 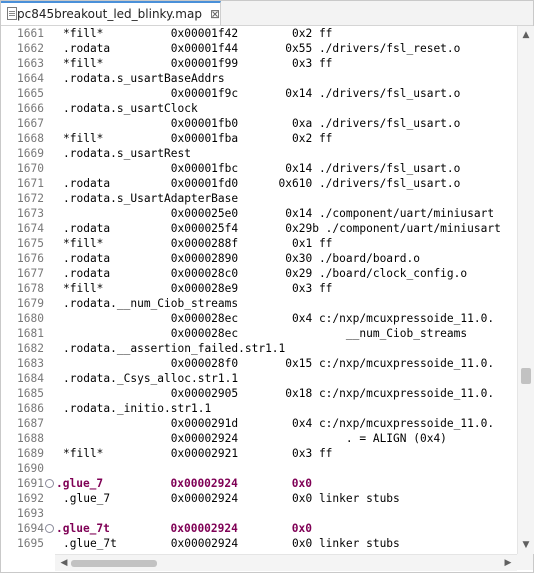 I want to click on code-line: 1666 .rodata.s_usartClock, so click(x=259, y=108).